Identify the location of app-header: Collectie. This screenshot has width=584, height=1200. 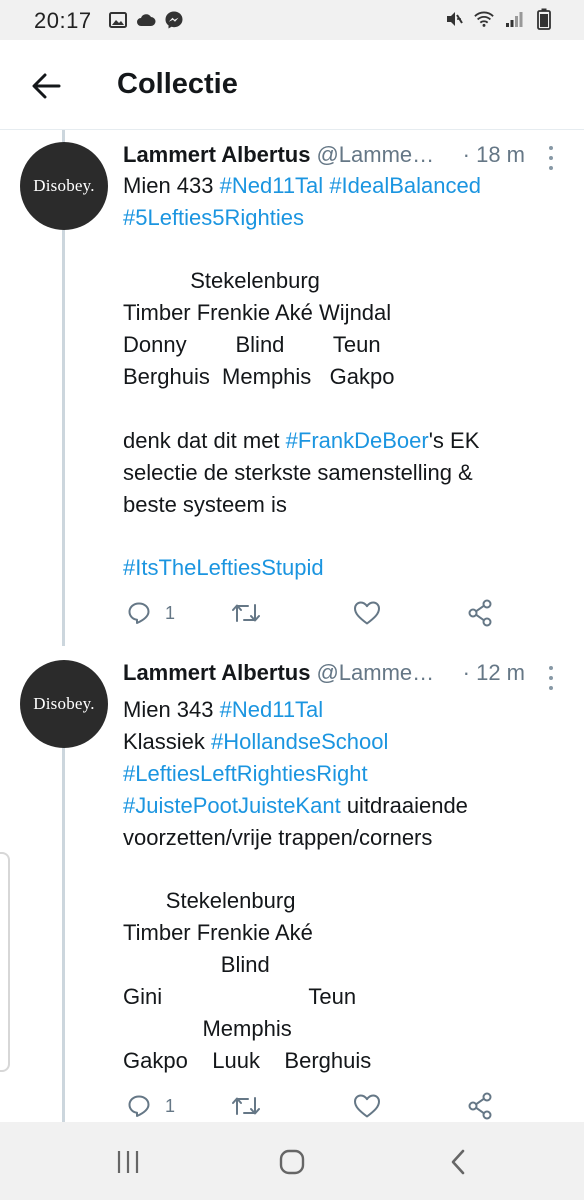
(292, 85).